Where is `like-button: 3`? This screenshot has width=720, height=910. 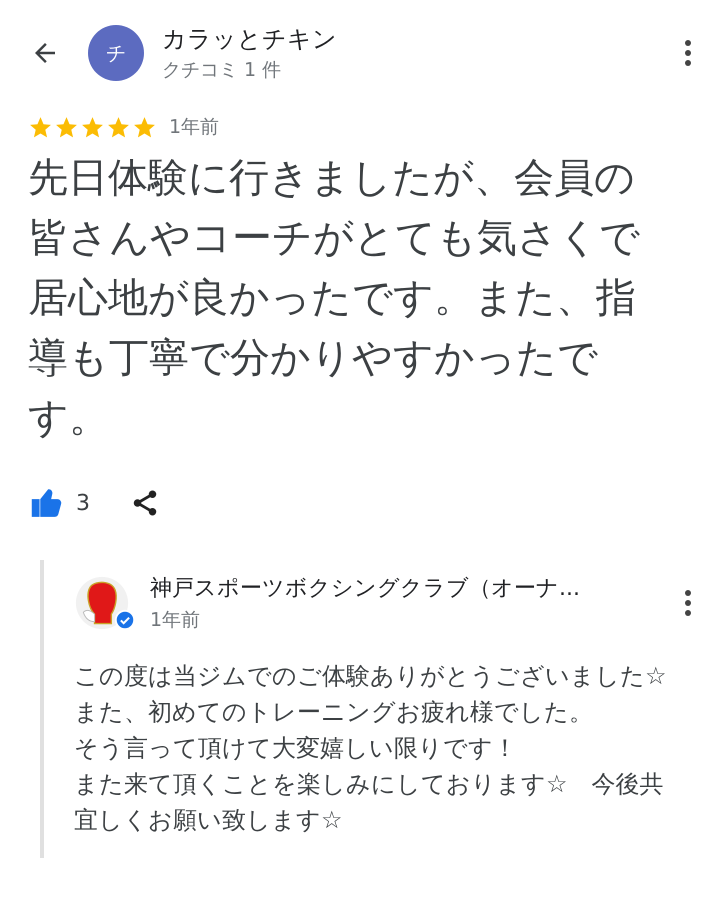 like-button: 3 is located at coordinates (60, 503).